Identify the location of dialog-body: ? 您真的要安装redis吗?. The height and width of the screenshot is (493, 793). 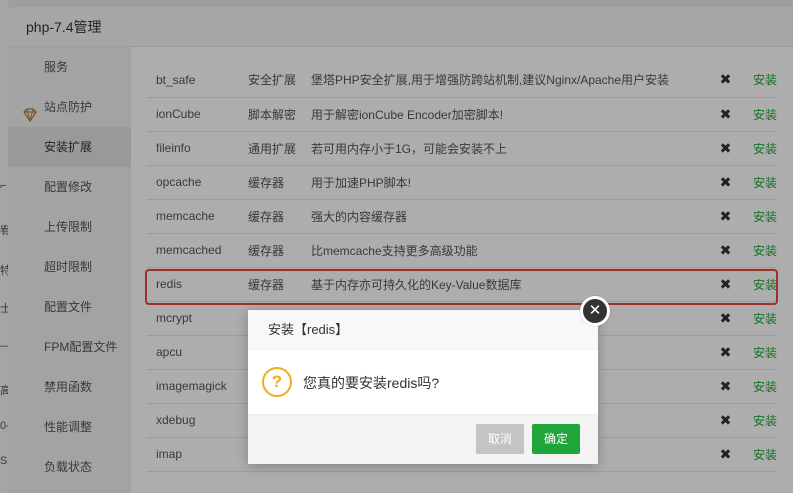
(423, 382).